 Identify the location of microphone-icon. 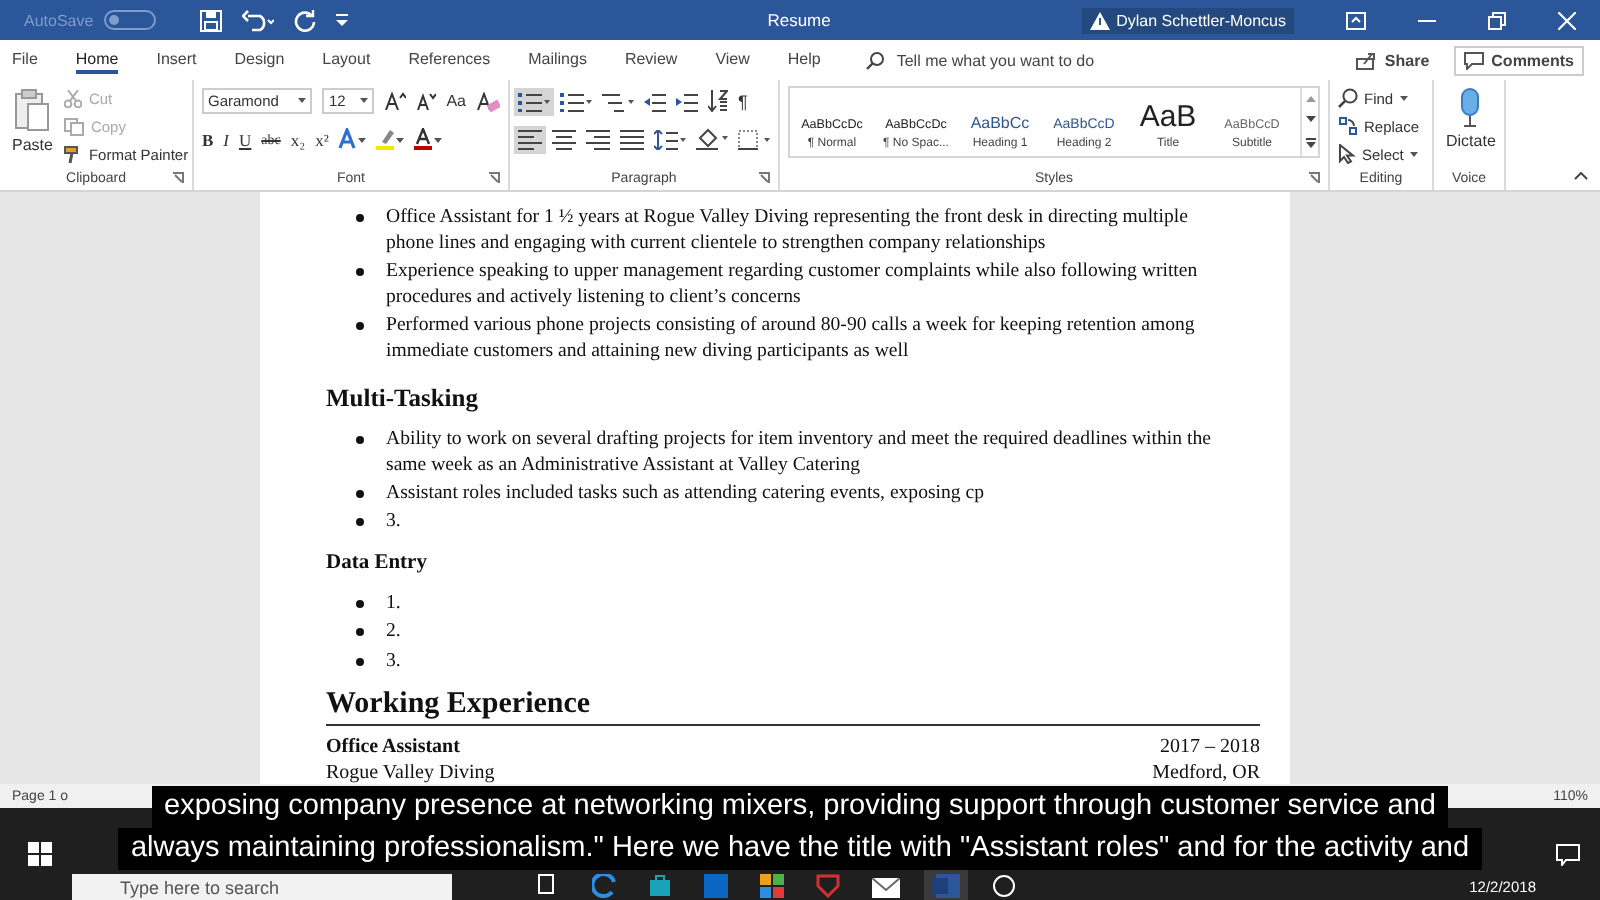
(1470, 108).